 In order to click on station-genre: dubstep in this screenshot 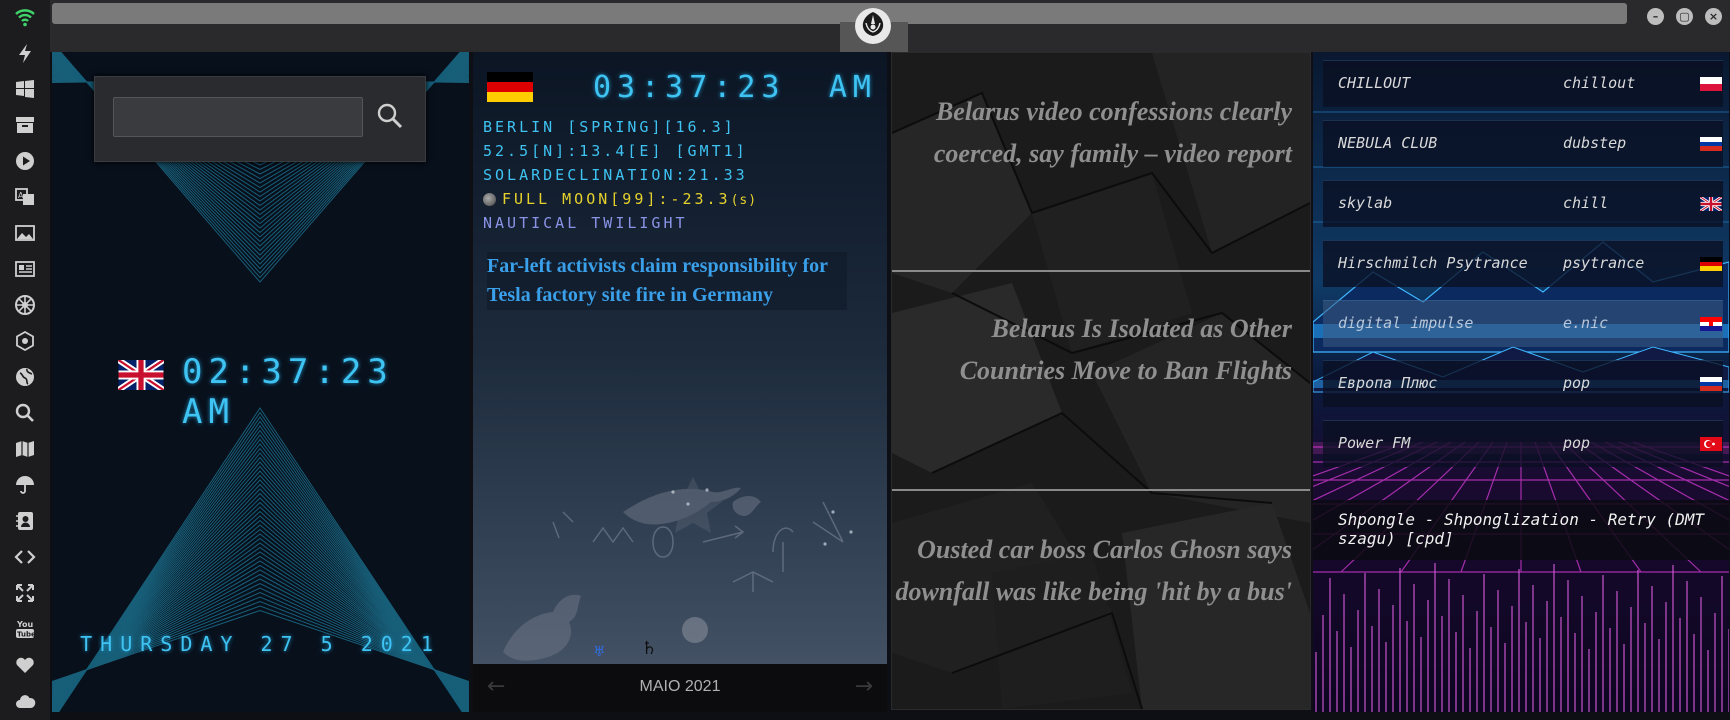, I will do `click(1595, 143)`.